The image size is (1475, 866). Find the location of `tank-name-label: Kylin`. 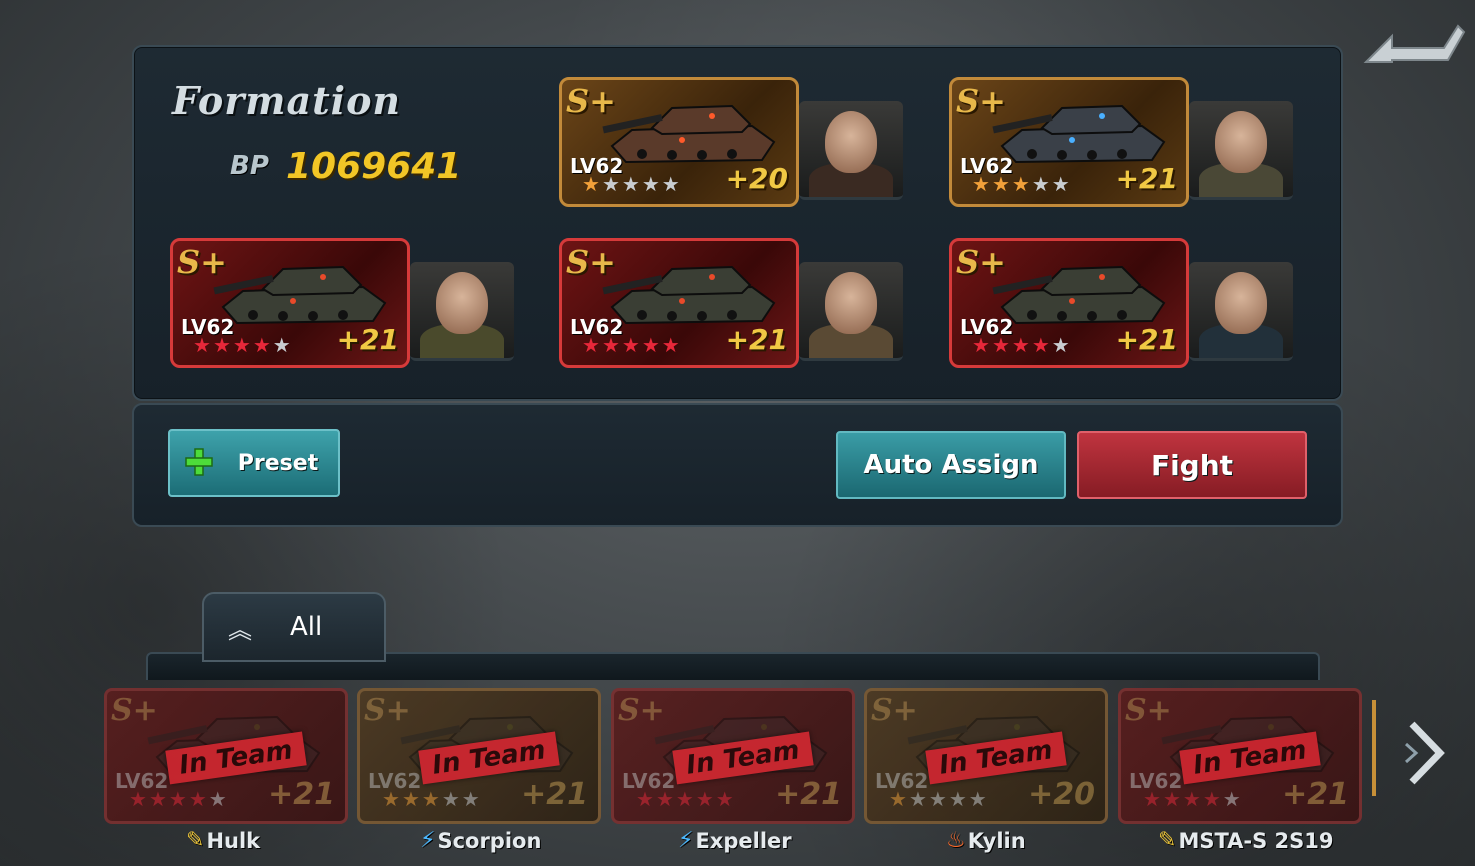

tank-name-label: Kylin is located at coordinates (996, 840).